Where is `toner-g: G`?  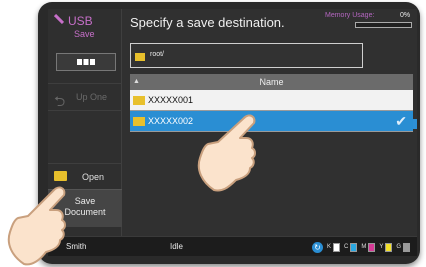 toner-g: G is located at coordinates (403, 247).